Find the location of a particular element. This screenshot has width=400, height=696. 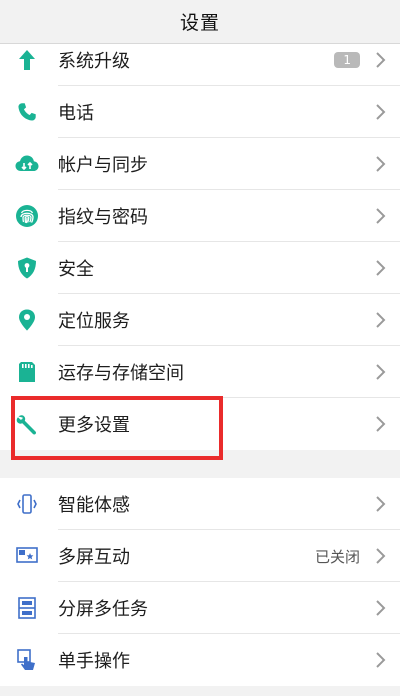

setting-location-service: 定位服务 is located at coordinates (200, 320).